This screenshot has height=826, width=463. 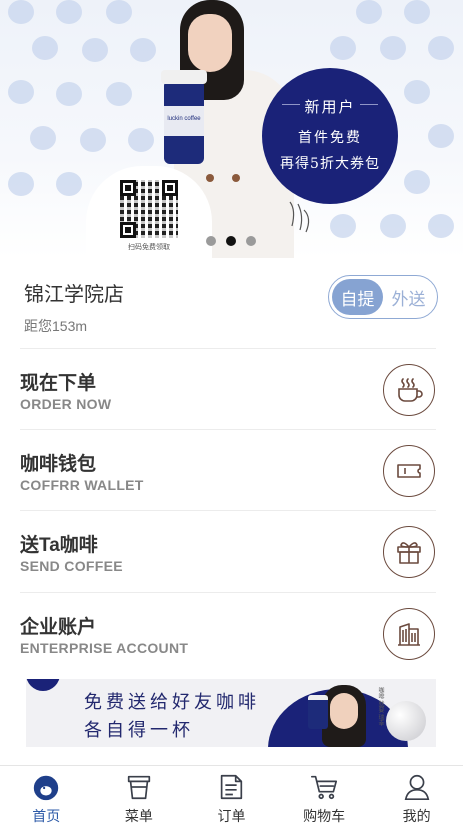 What do you see at coordinates (74, 292) in the screenshot?
I see `store-name: 锦江学院店` at bounding box center [74, 292].